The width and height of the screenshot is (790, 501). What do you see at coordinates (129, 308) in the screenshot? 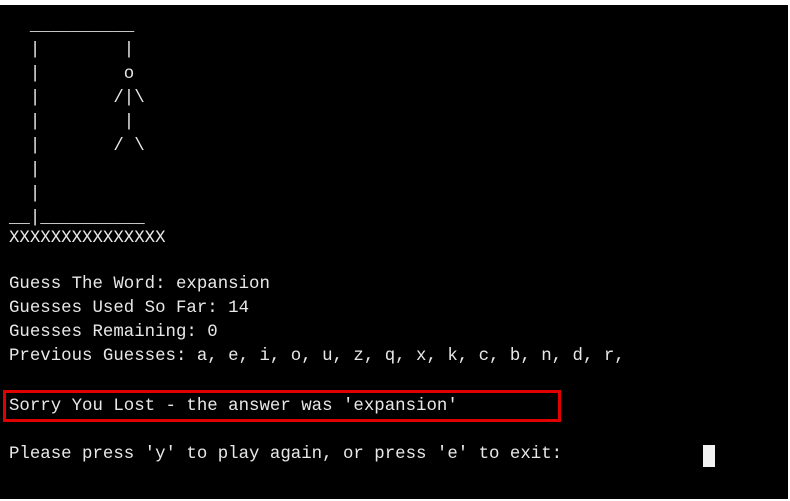
I see `guesses-used-text: Guesses Used So Far: 14` at bounding box center [129, 308].